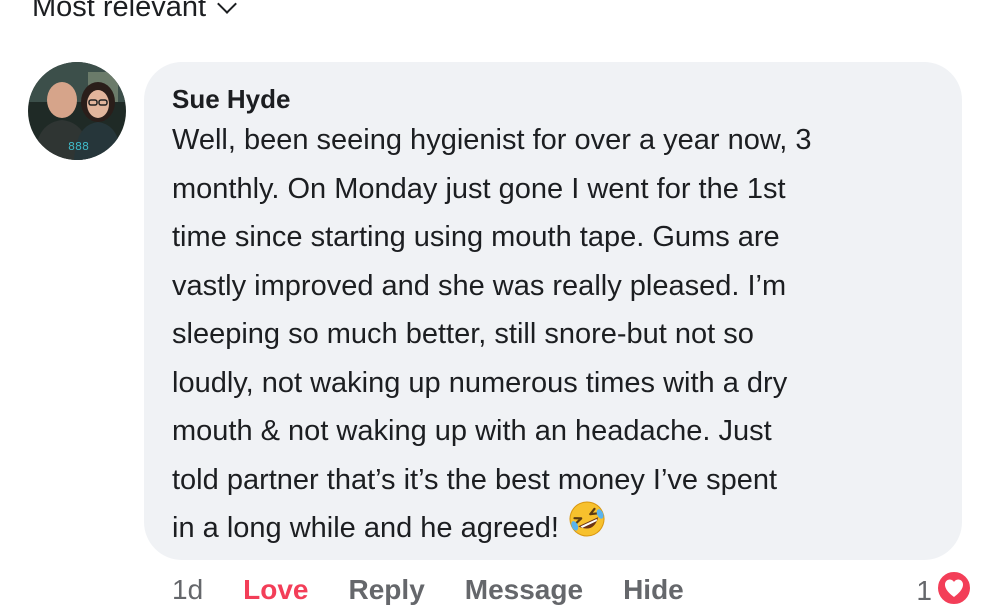  I want to click on comment-actions: 1d Love Reply Message Hide, so click(448, 590).